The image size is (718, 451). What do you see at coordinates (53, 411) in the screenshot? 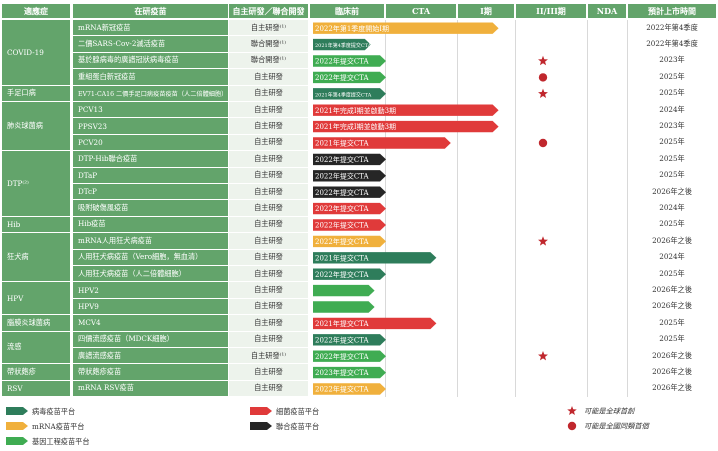
I see `legend-label: 病毒疫苗平台` at bounding box center [53, 411].